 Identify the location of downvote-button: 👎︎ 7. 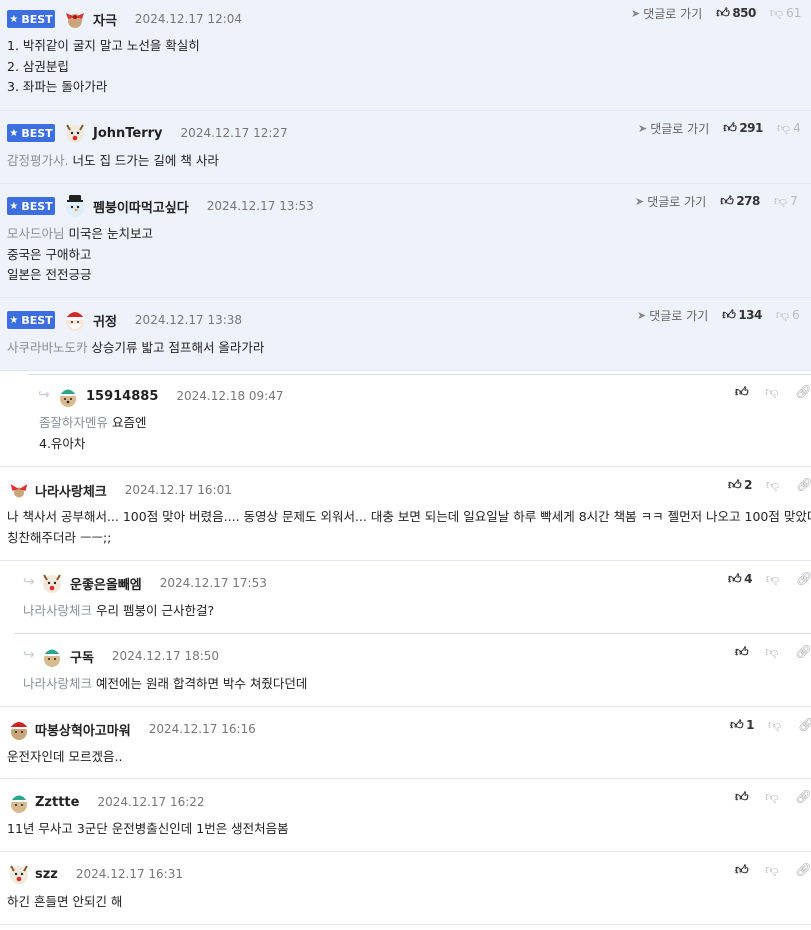
(786, 201).